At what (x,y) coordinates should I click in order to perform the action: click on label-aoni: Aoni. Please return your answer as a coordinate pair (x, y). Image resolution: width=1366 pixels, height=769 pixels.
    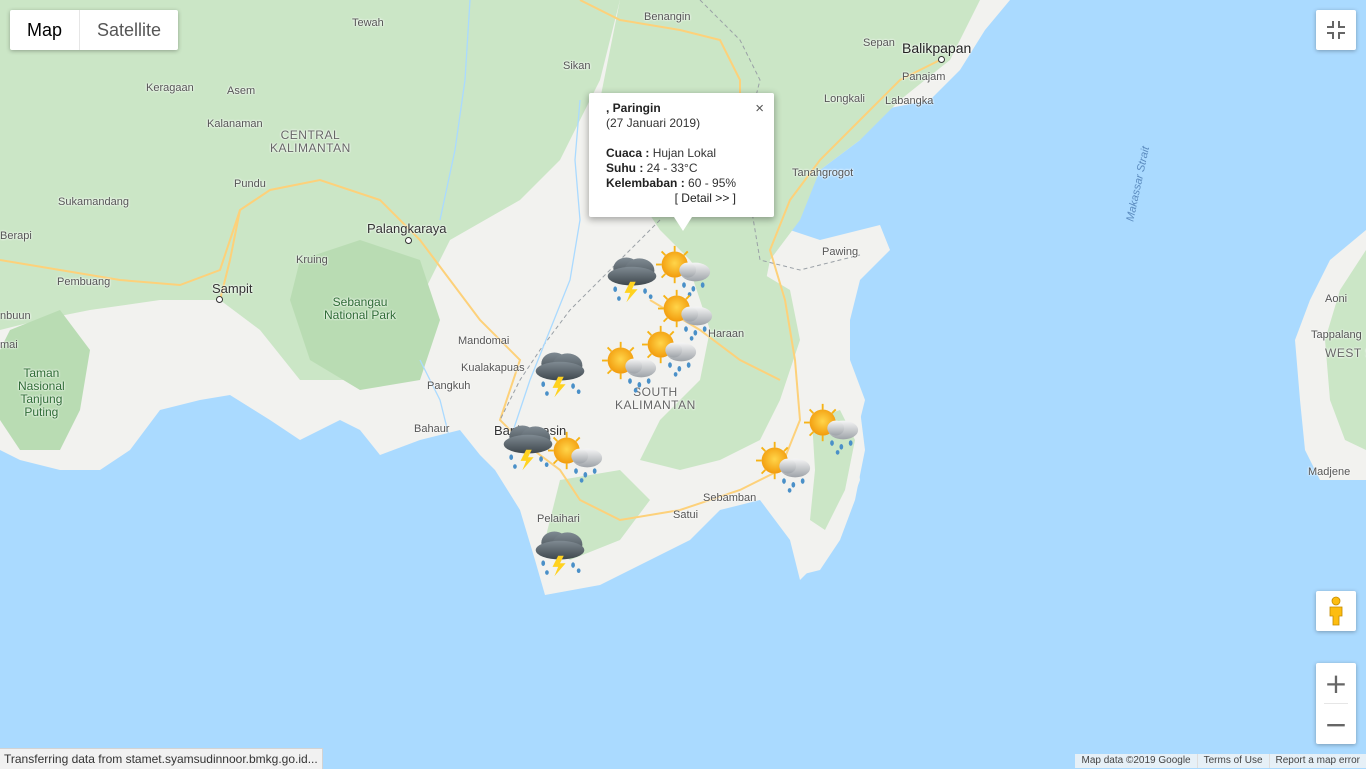
    Looking at the image, I should click on (1336, 299).